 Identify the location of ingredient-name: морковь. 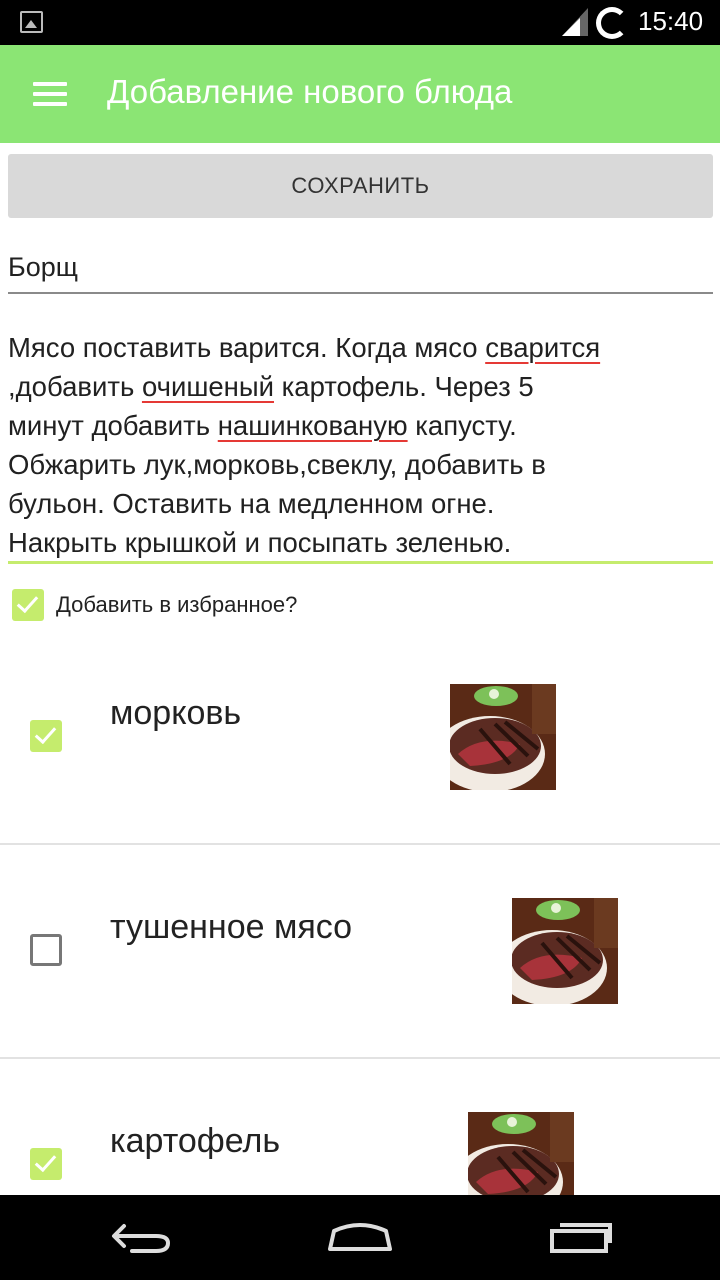
(176, 713).